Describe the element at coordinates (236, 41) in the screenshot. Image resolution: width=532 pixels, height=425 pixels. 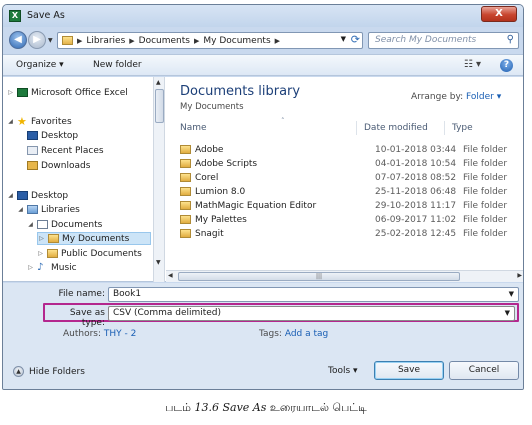
I see `breadcrumb-my-documents: My Documents` at that location.